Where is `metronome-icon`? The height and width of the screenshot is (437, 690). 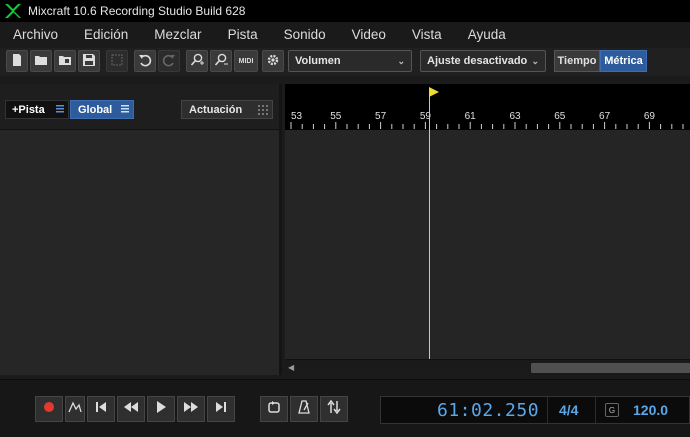 metronome-icon is located at coordinates (304, 409).